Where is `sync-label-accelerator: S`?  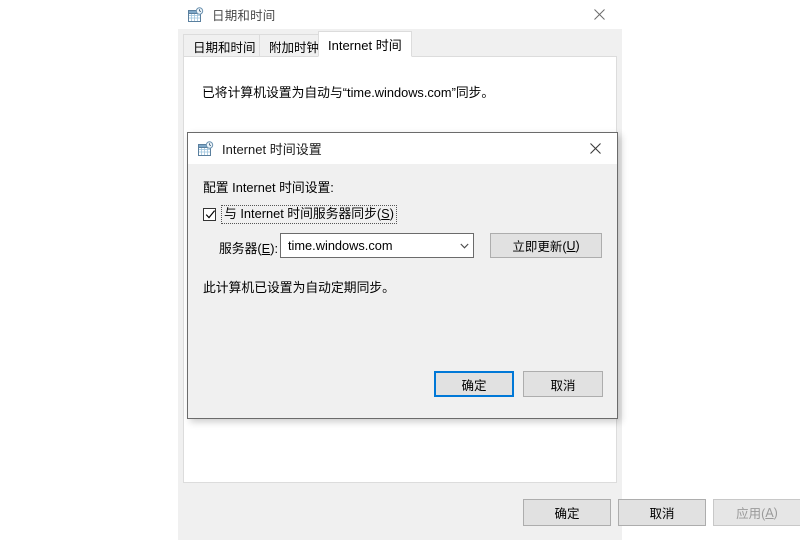 sync-label-accelerator: S is located at coordinates (385, 213).